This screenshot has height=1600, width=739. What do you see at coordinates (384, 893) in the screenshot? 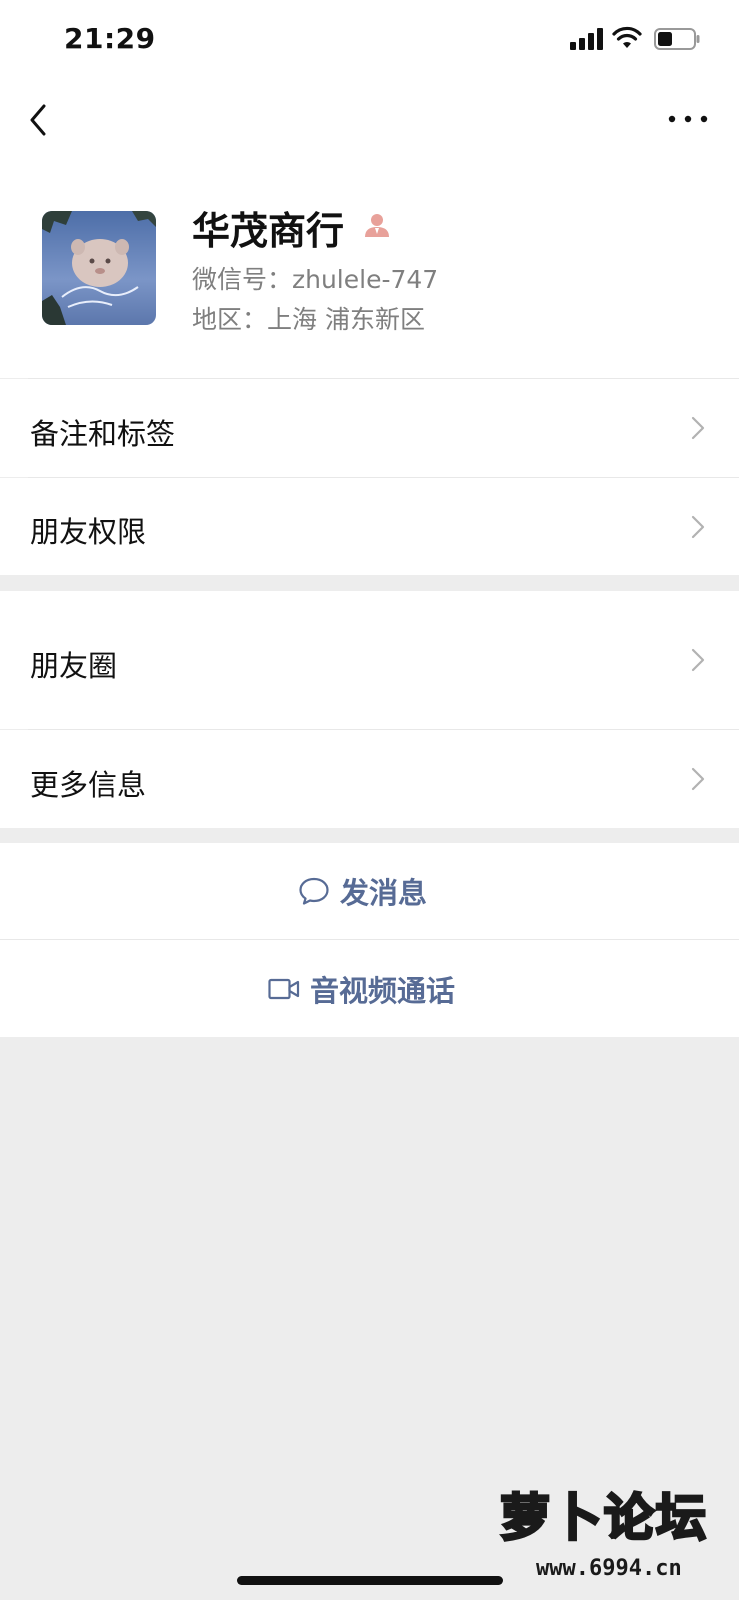
I see `send-message-label: 发消息` at bounding box center [384, 893].